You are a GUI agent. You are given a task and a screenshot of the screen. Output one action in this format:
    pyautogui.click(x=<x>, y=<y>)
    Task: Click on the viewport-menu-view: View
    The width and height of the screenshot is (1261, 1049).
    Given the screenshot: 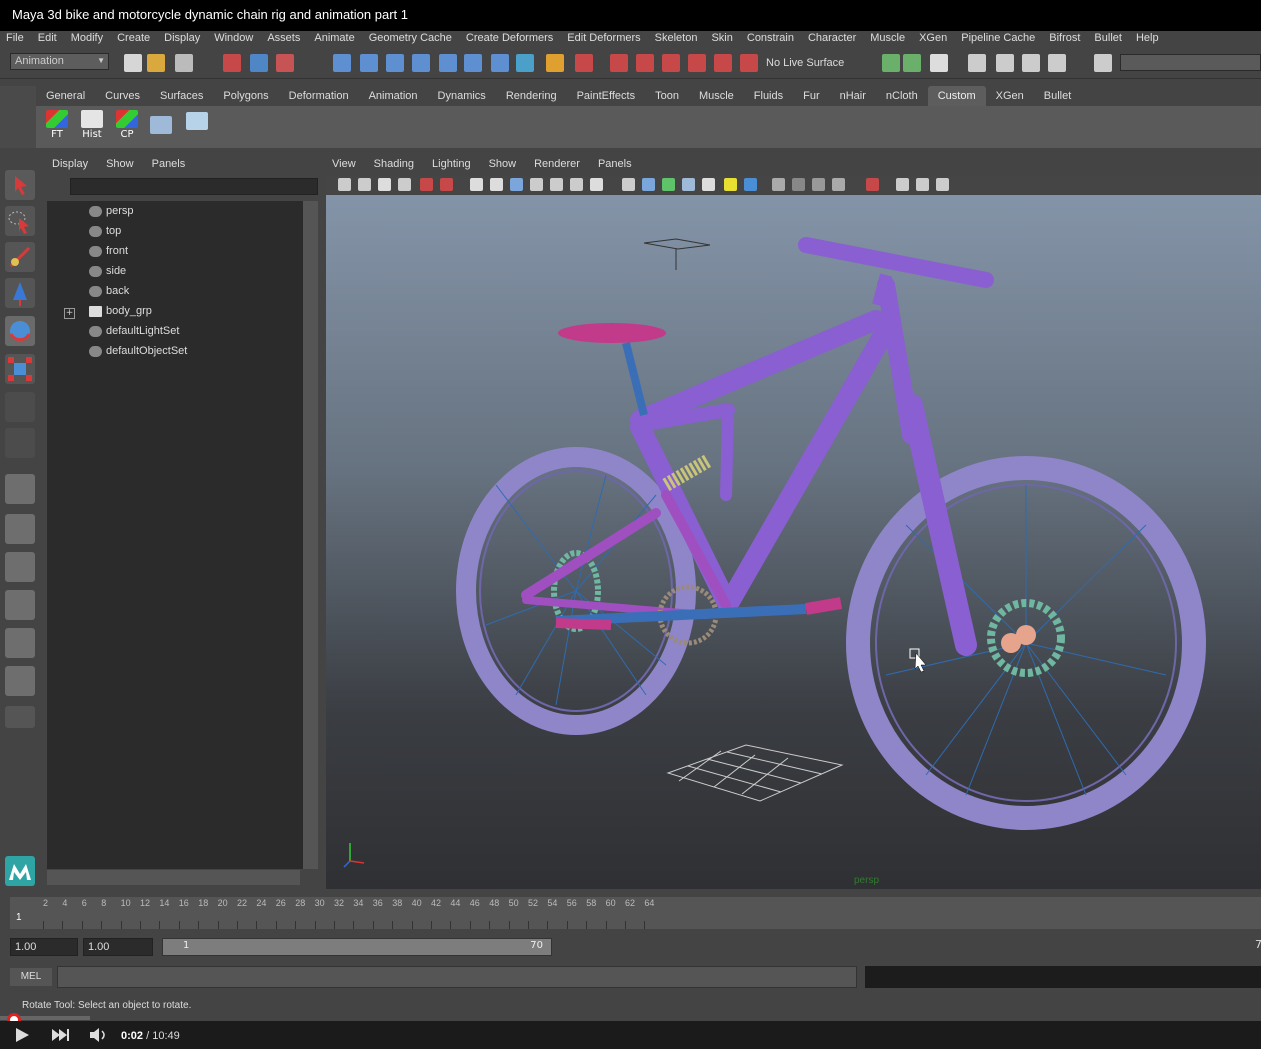 What is the action you would take?
    pyautogui.click(x=348, y=167)
    